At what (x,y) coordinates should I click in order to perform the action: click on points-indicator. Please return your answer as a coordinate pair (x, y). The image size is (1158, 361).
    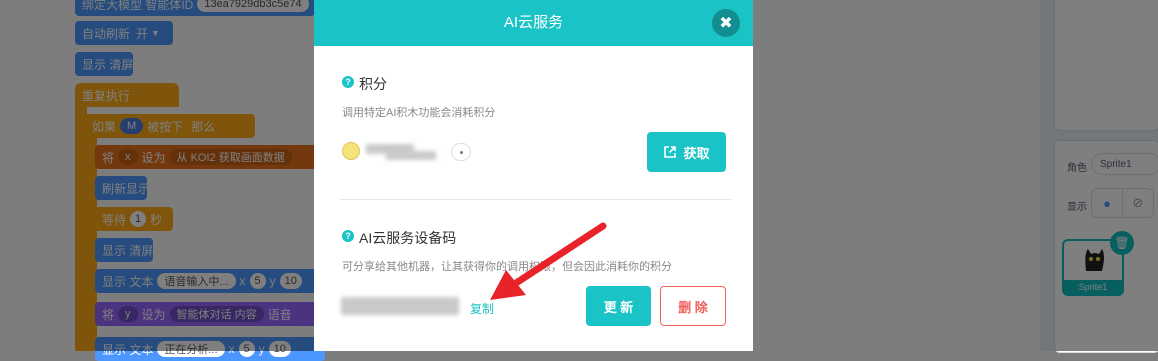
    Looking at the image, I should click on (461, 152).